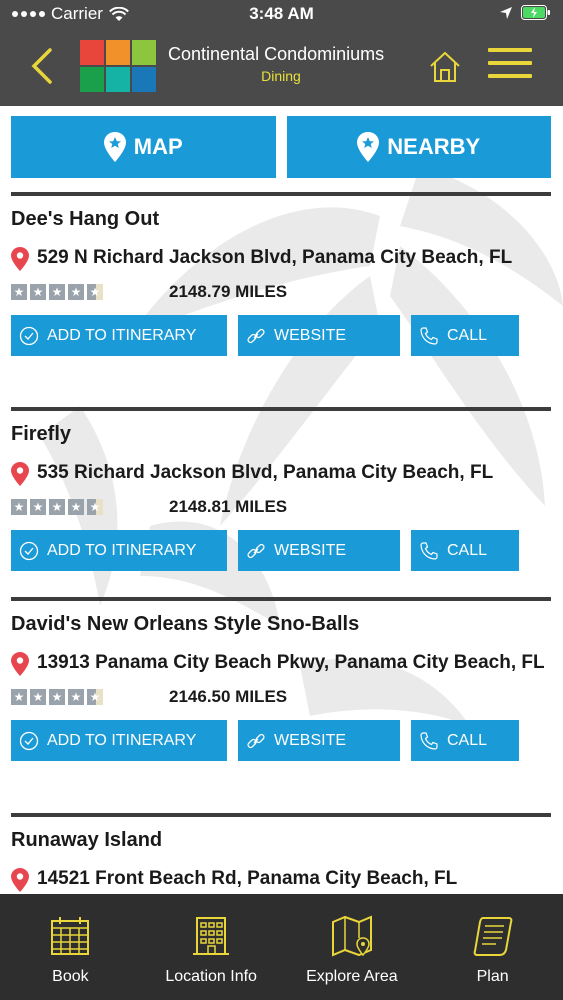  I want to click on listing-name: Firefly, so click(281, 434).